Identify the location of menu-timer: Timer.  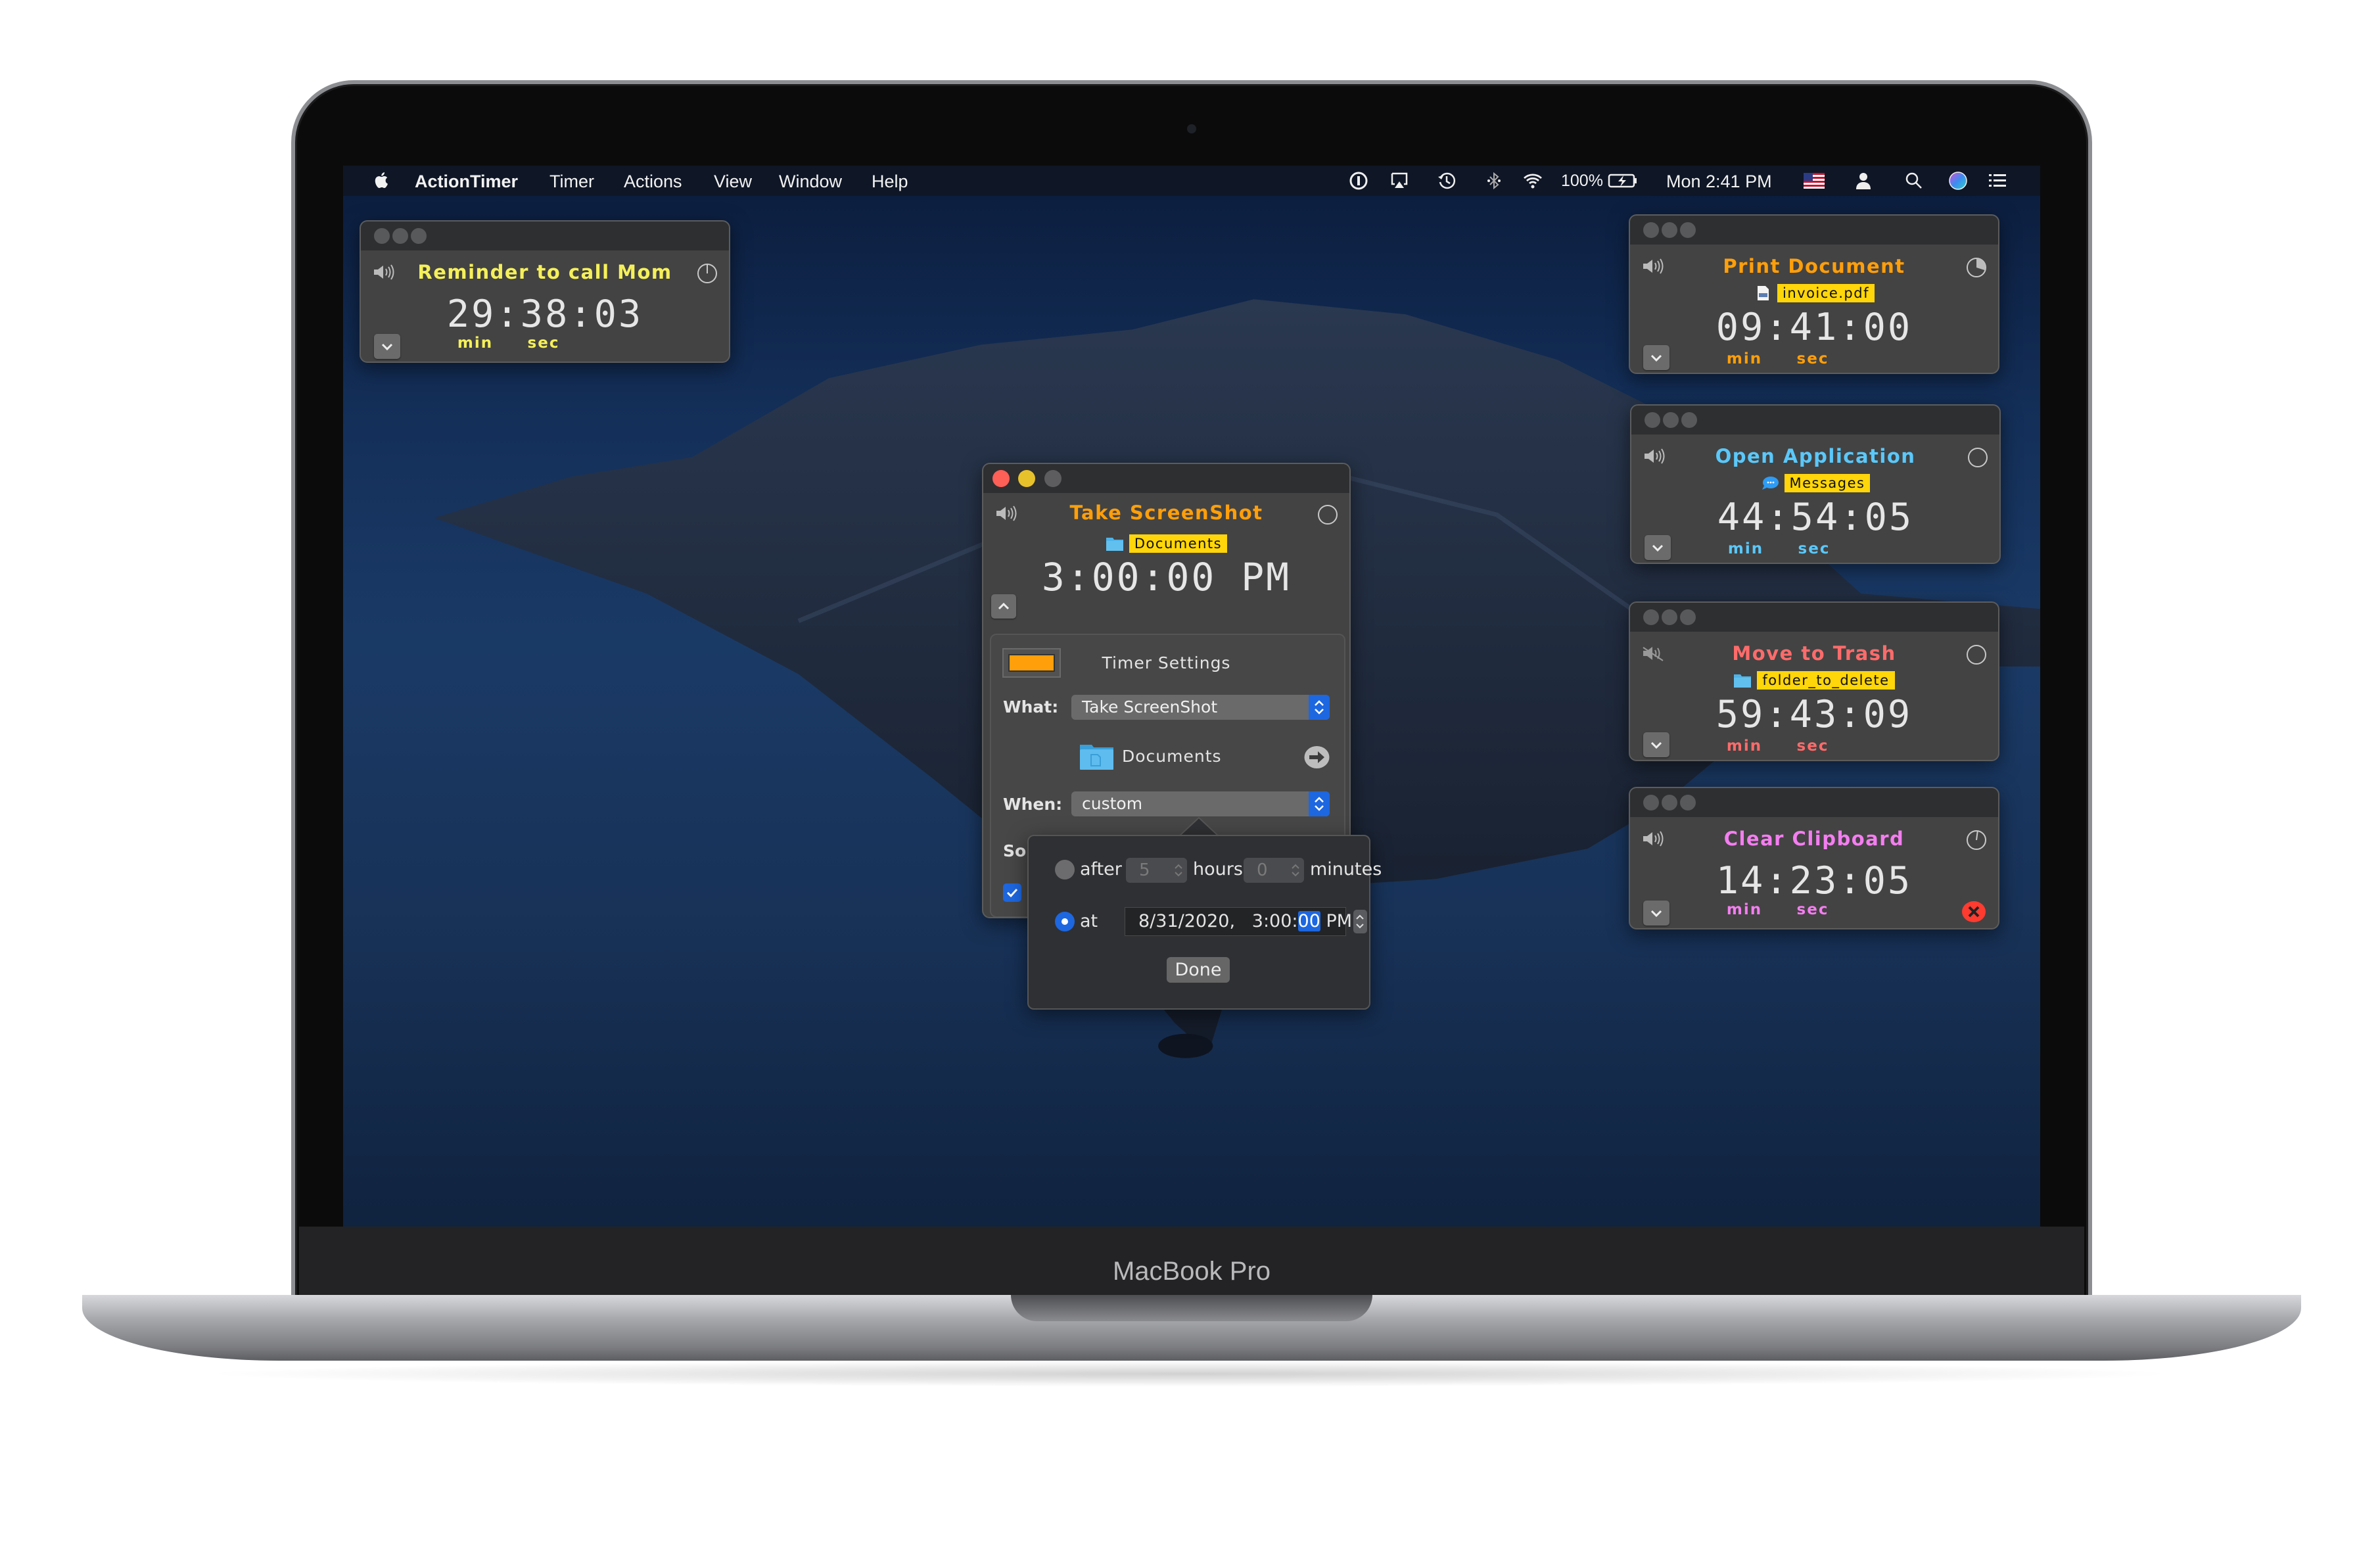
(571, 182).